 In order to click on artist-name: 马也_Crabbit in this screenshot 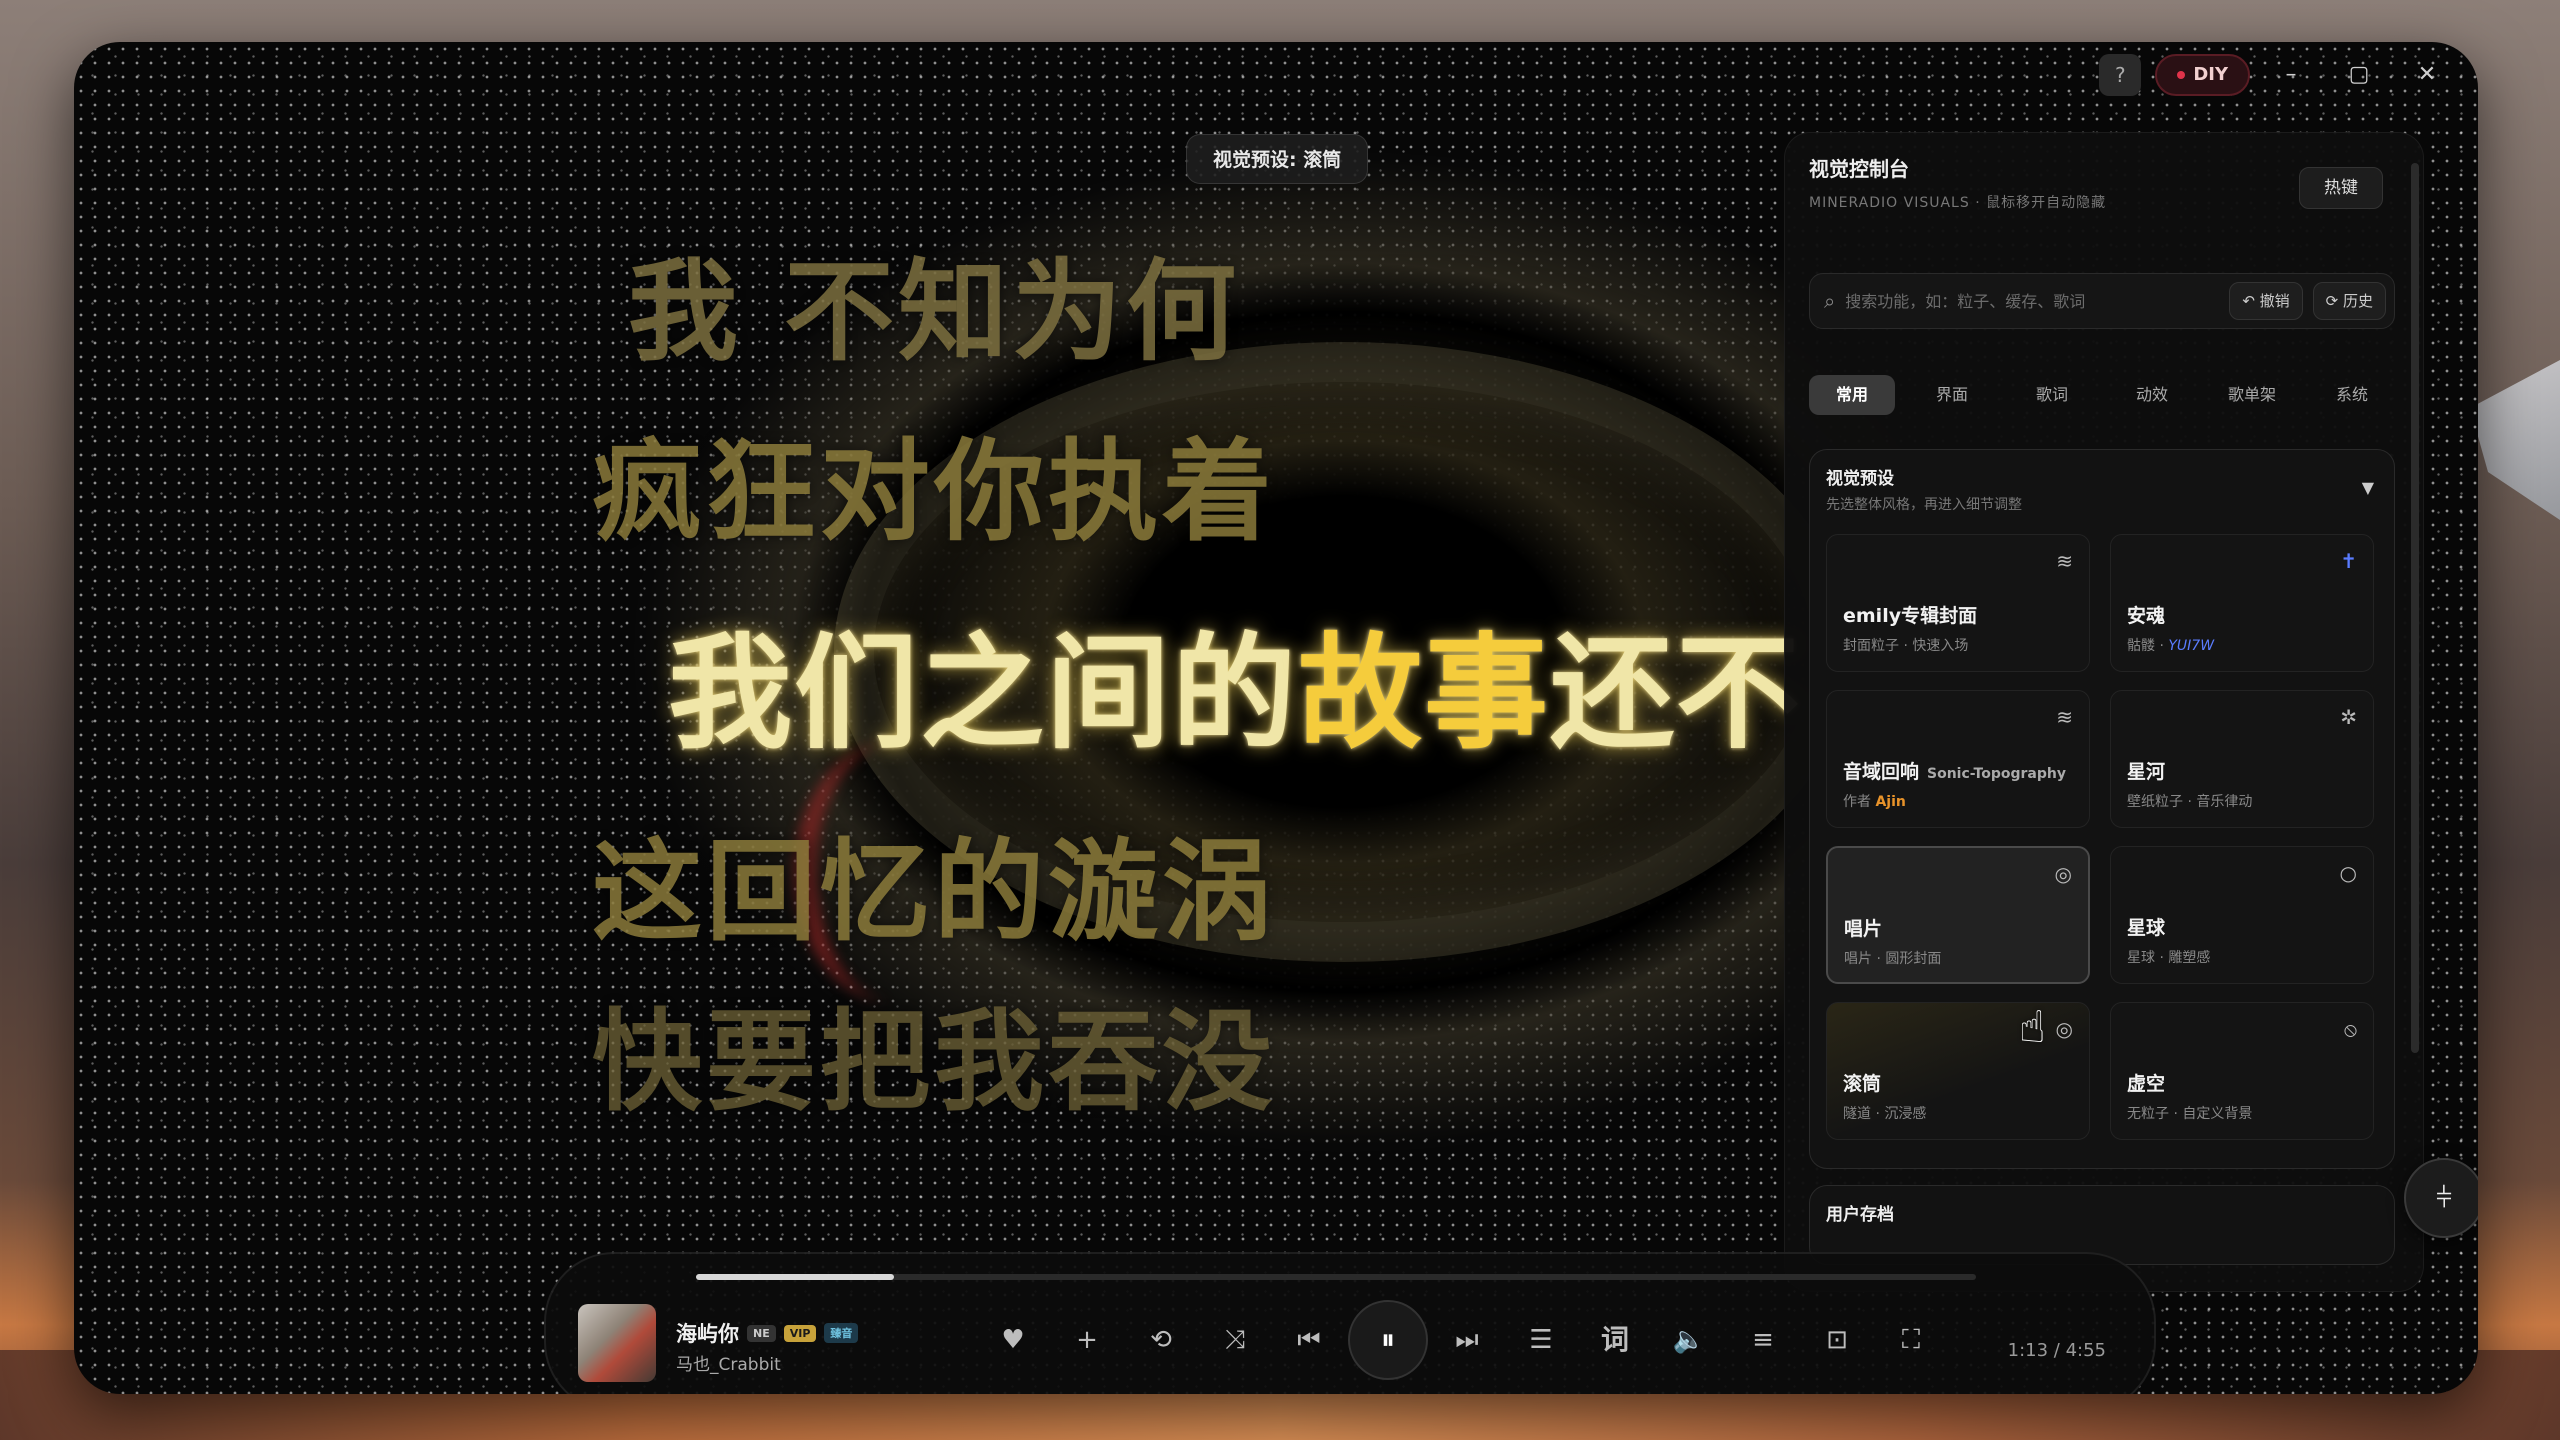, I will do `click(728, 1362)`.